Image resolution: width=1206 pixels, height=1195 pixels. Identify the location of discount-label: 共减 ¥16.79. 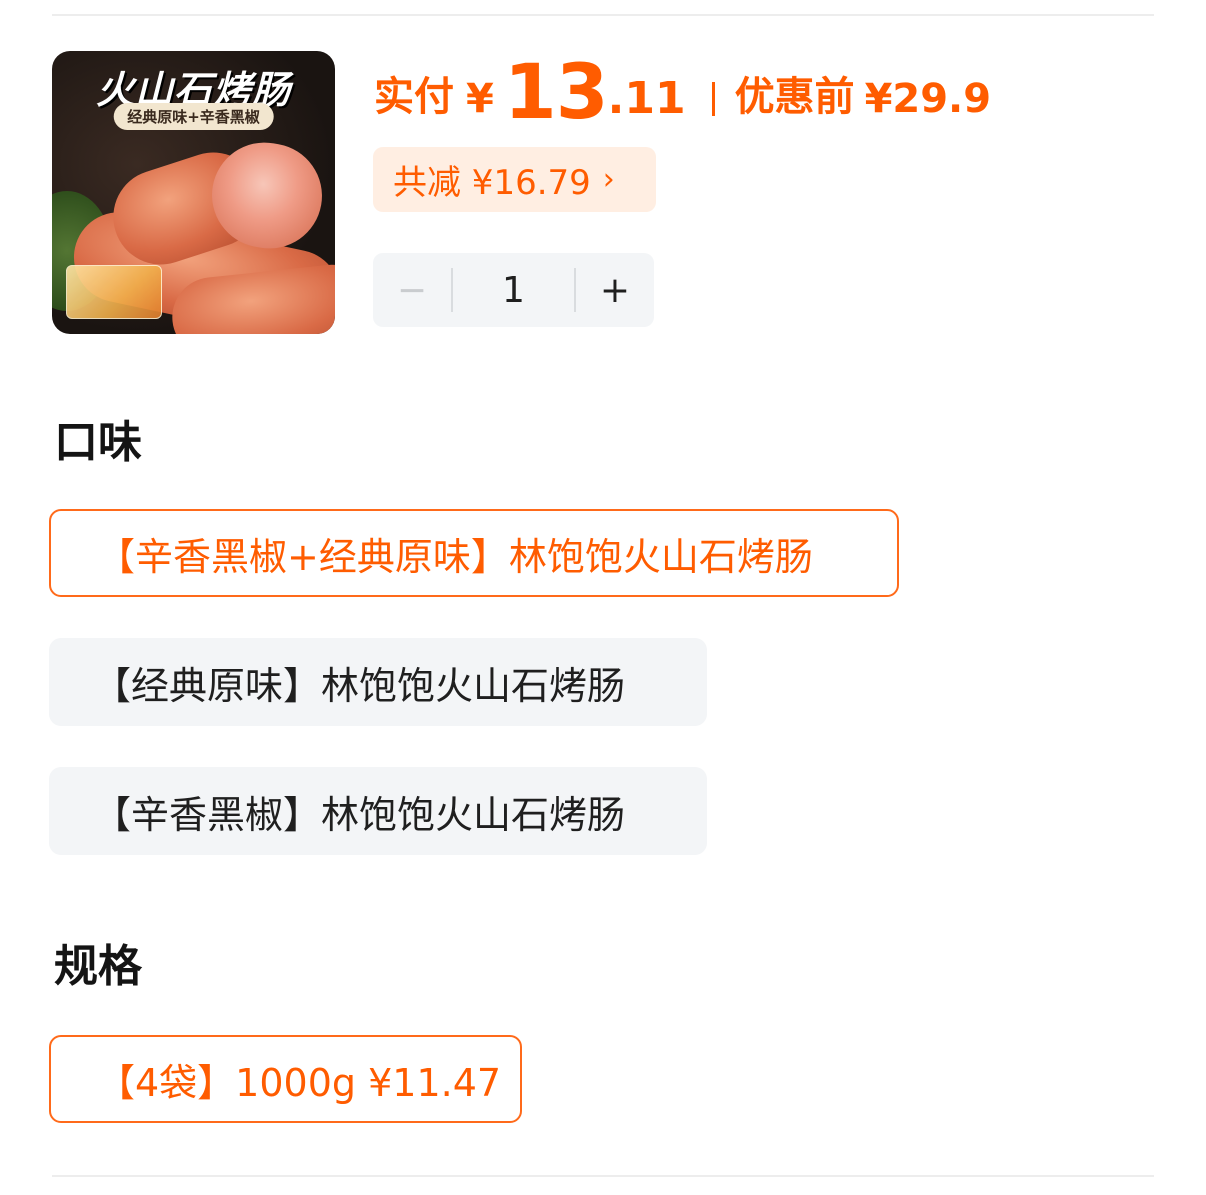
(492, 183).